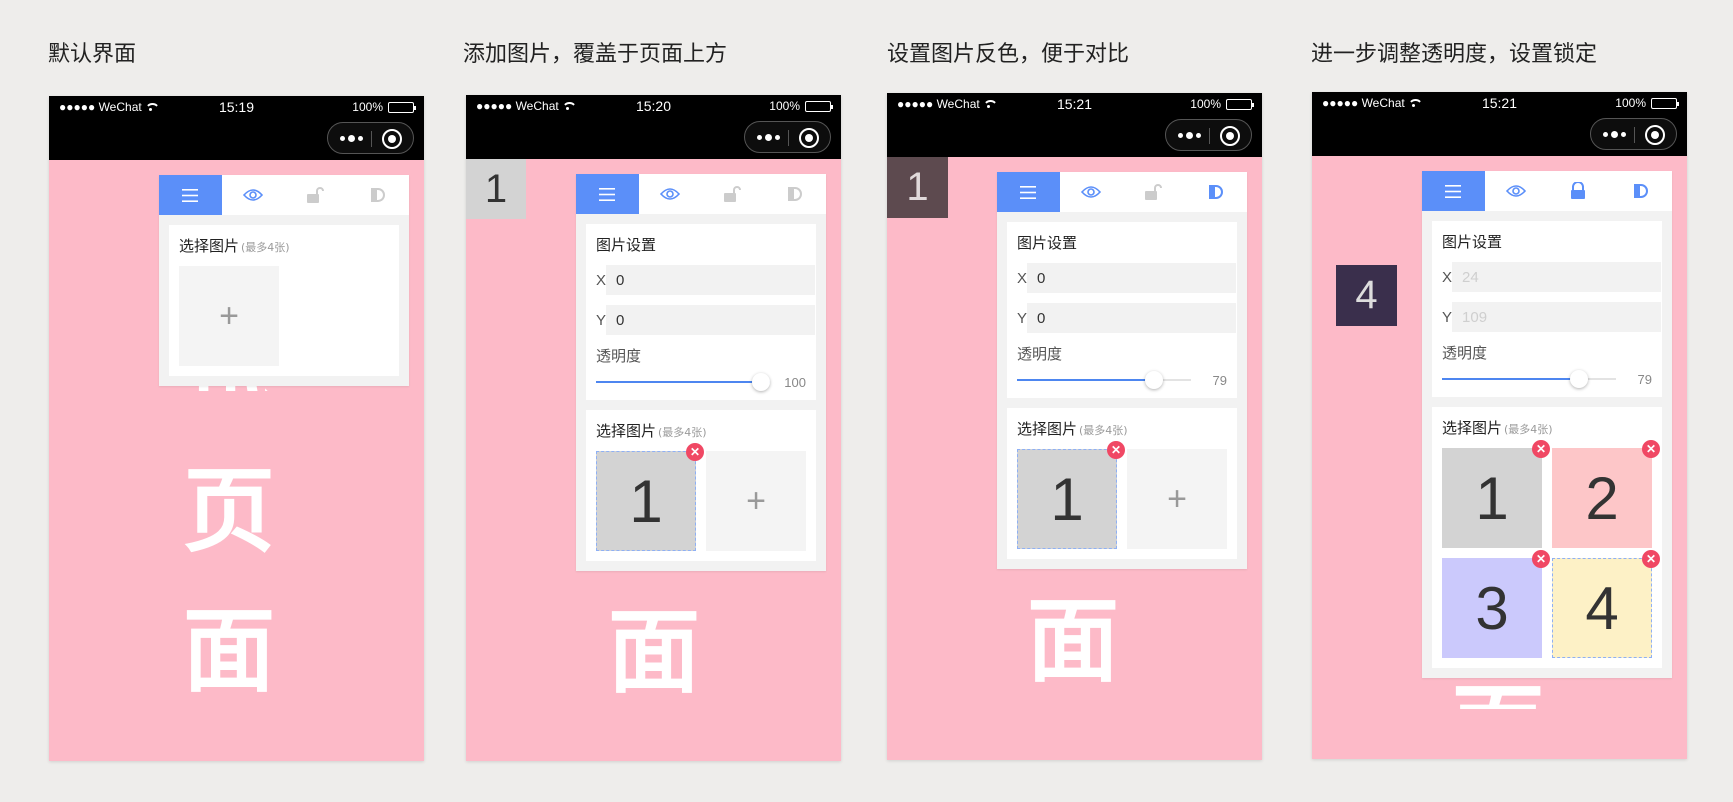 Image resolution: width=1733 pixels, height=802 pixels. What do you see at coordinates (1447, 277) in the screenshot?
I see `x-label: X` at bounding box center [1447, 277].